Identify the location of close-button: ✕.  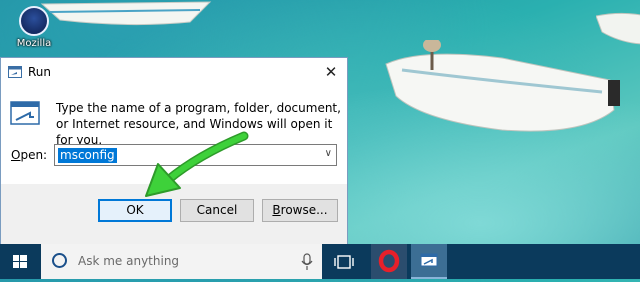
(331, 72).